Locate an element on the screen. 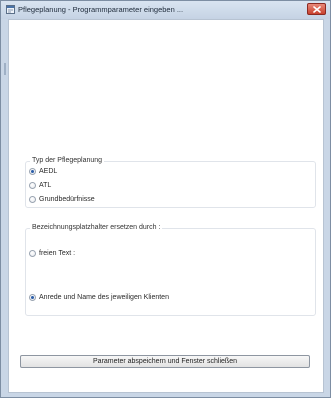  radio-label-free-text: freien Text : is located at coordinates (57, 253).